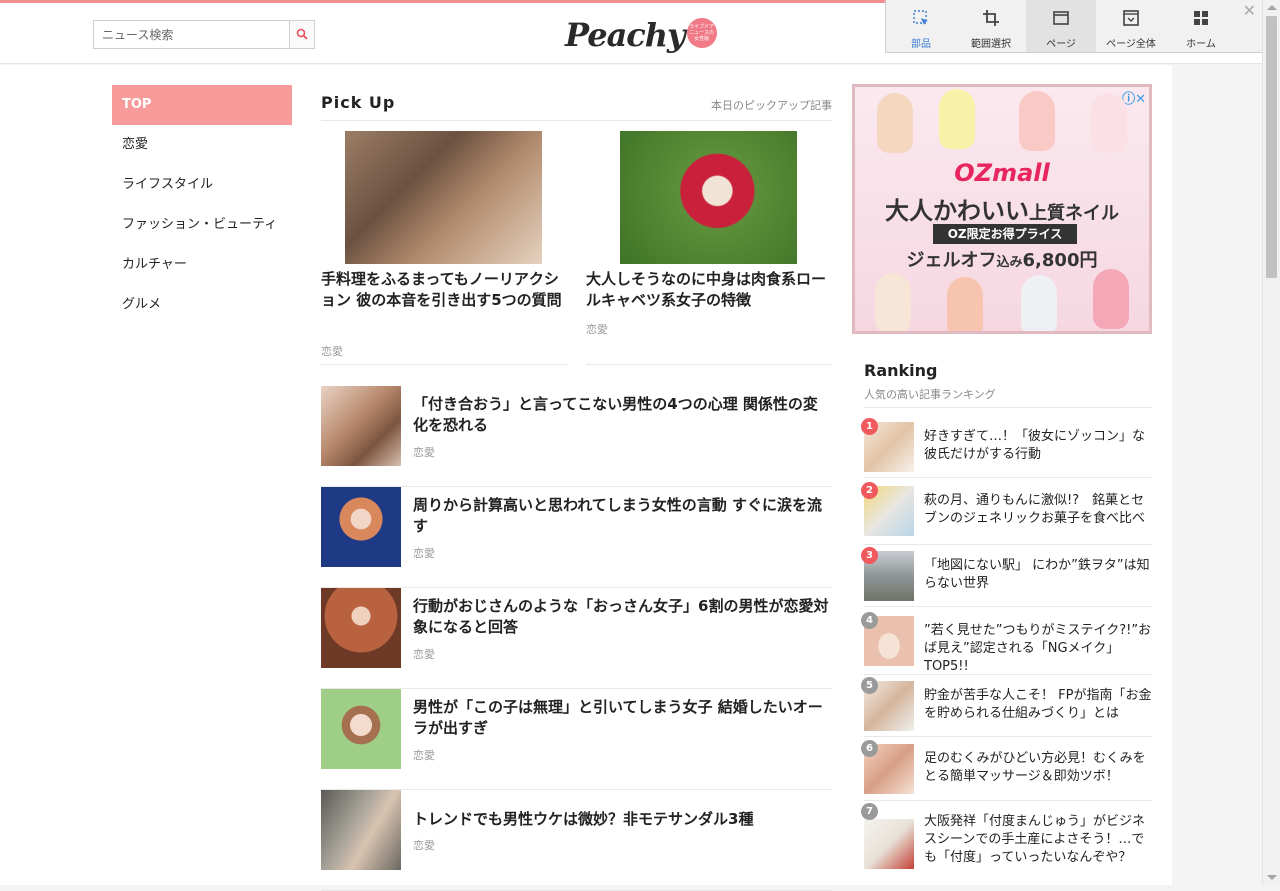 This screenshot has width=1280, height=891. I want to click on ranking-thumbnail, so click(889, 844).